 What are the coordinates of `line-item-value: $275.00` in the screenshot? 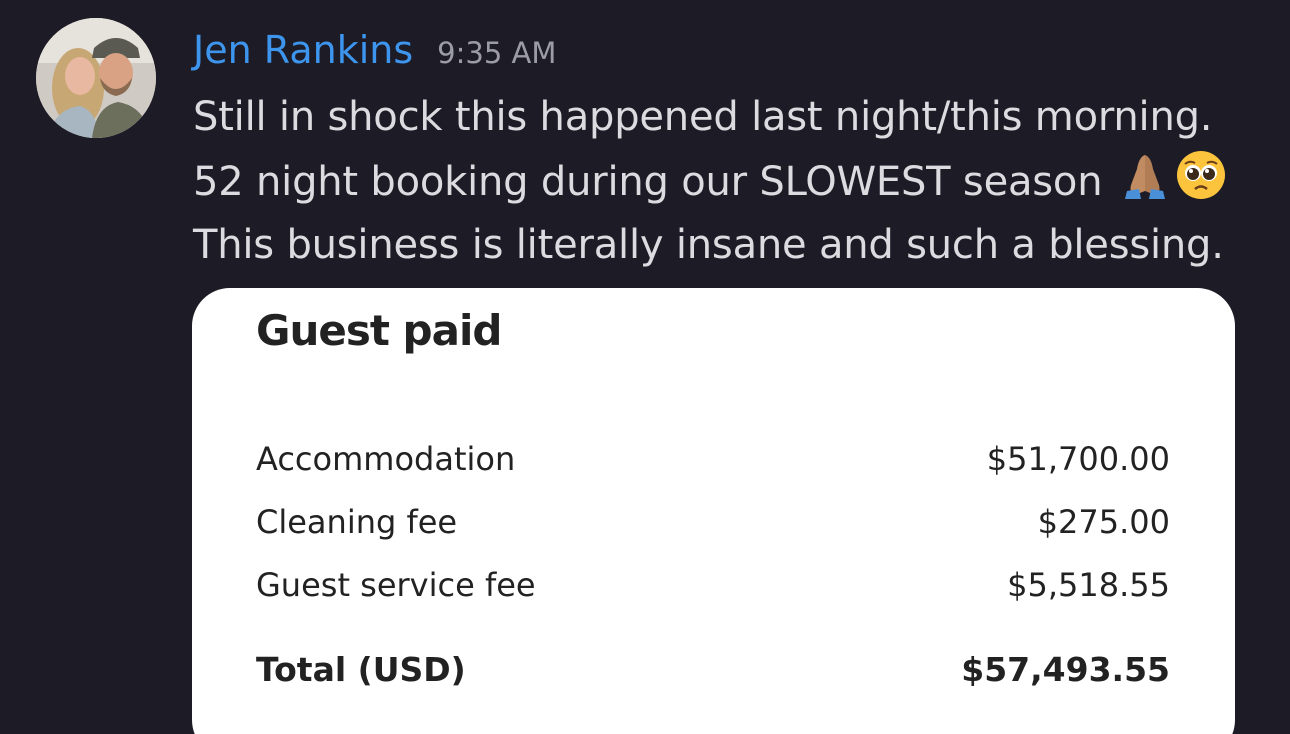 It's located at (1103, 522).